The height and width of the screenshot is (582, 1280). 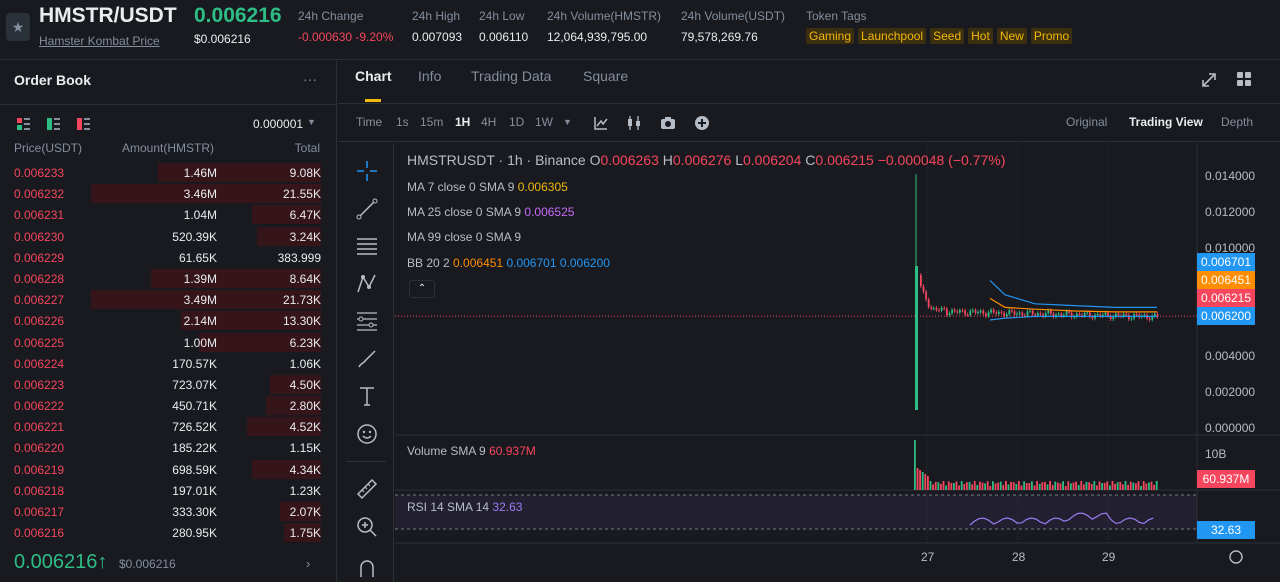 What do you see at coordinates (305, 278) in the screenshot?
I see `ask-total: 8.64K` at bounding box center [305, 278].